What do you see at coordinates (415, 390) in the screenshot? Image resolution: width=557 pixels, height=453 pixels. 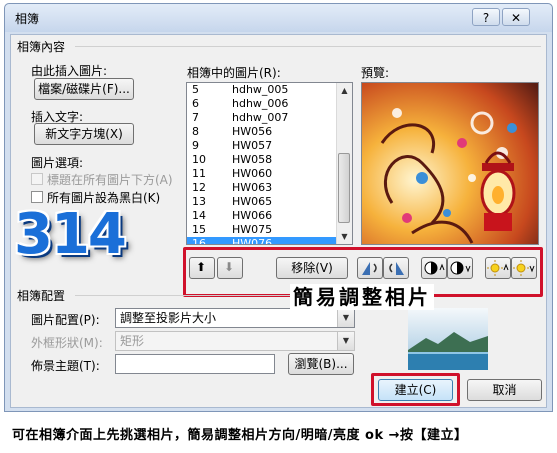 I see `create-button: 建立(C)` at bounding box center [415, 390].